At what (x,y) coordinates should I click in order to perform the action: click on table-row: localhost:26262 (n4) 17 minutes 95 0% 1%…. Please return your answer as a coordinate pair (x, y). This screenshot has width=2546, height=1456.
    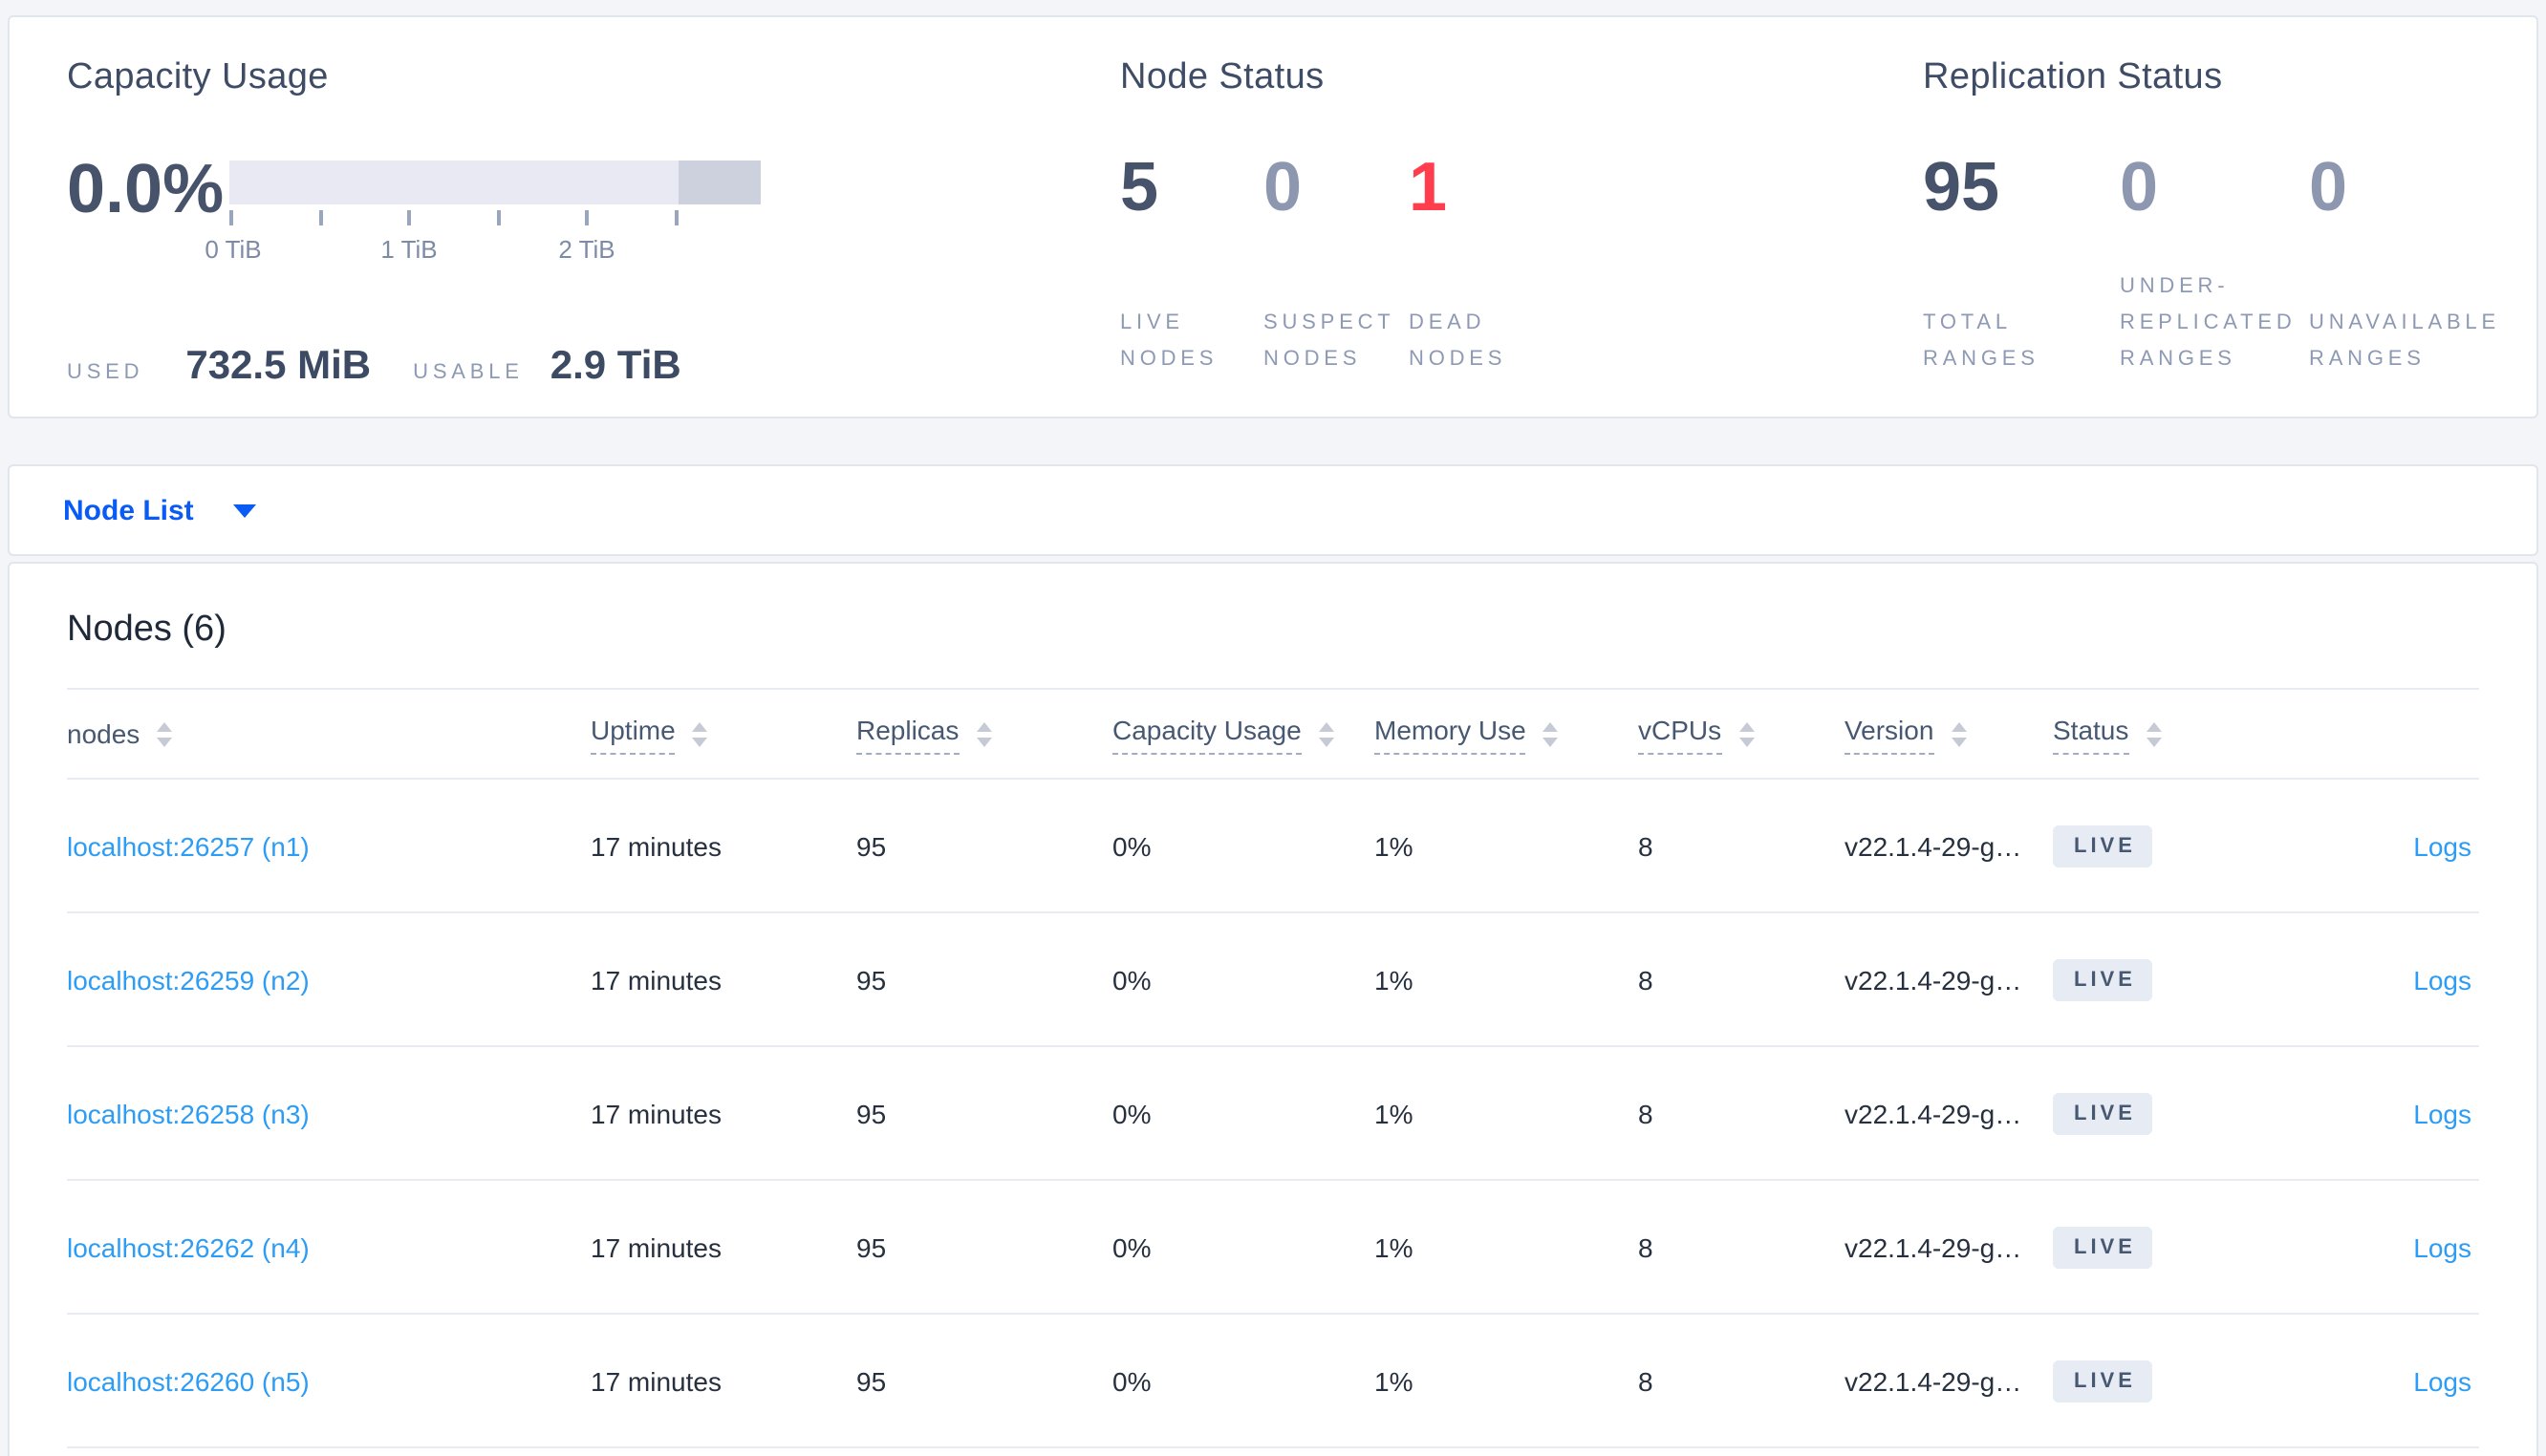
    Looking at the image, I should click on (1273, 1248).